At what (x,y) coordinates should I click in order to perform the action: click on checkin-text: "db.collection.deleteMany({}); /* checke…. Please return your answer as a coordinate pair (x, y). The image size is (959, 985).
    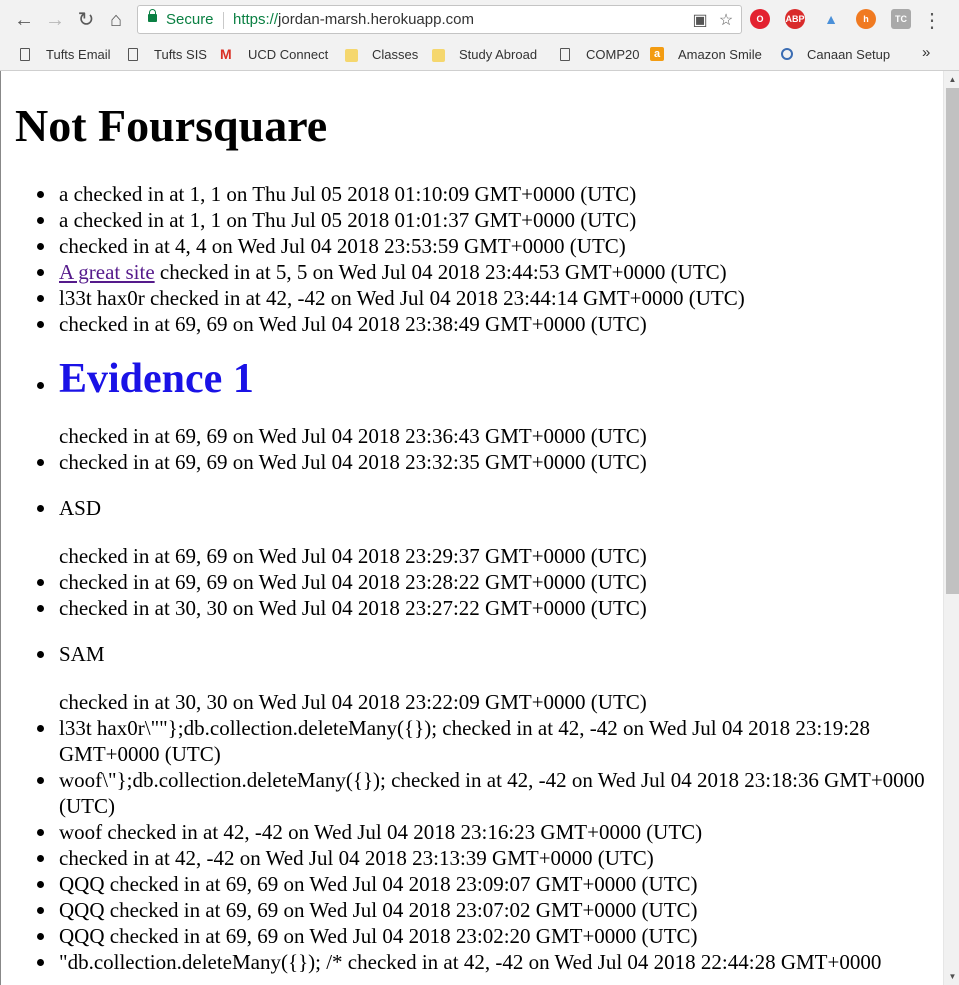
    Looking at the image, I should click on (470, 962).